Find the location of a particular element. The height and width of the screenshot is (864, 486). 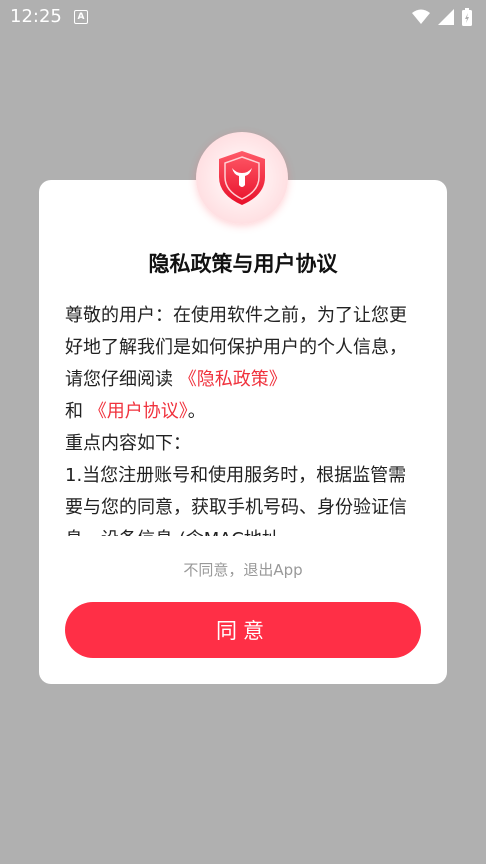

app-logo is located at coordinates (242, 178).